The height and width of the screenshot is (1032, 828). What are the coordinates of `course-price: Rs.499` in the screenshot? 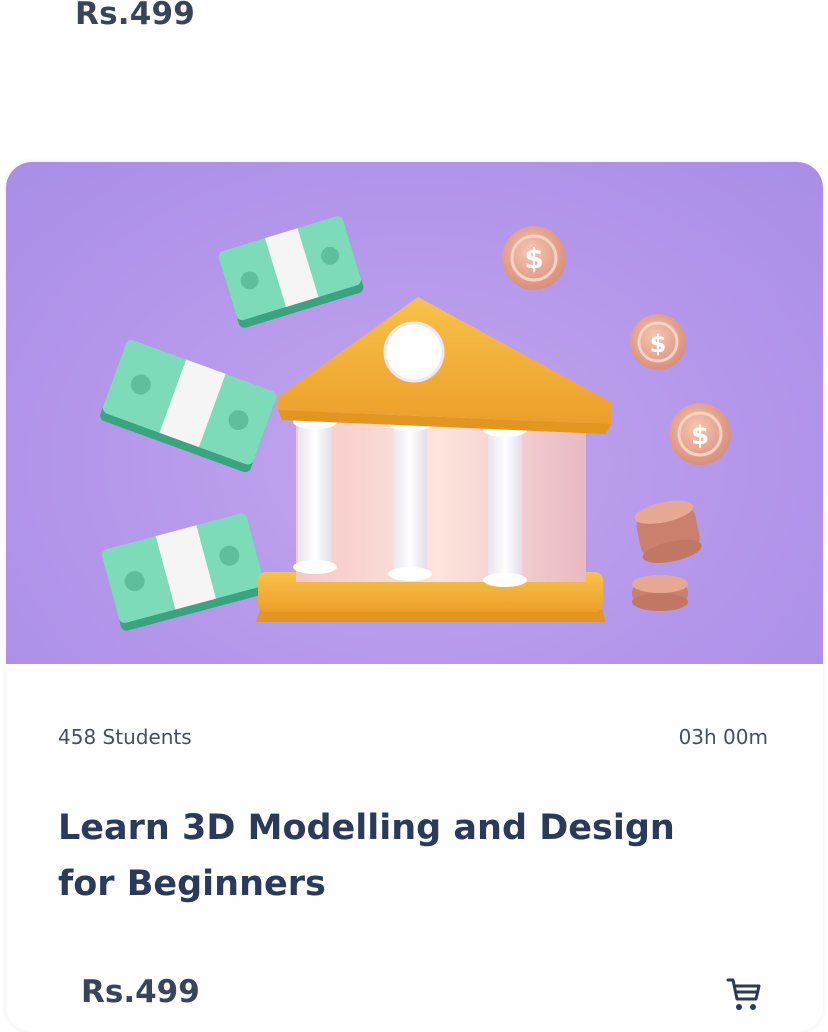 It's located at (140, 992).